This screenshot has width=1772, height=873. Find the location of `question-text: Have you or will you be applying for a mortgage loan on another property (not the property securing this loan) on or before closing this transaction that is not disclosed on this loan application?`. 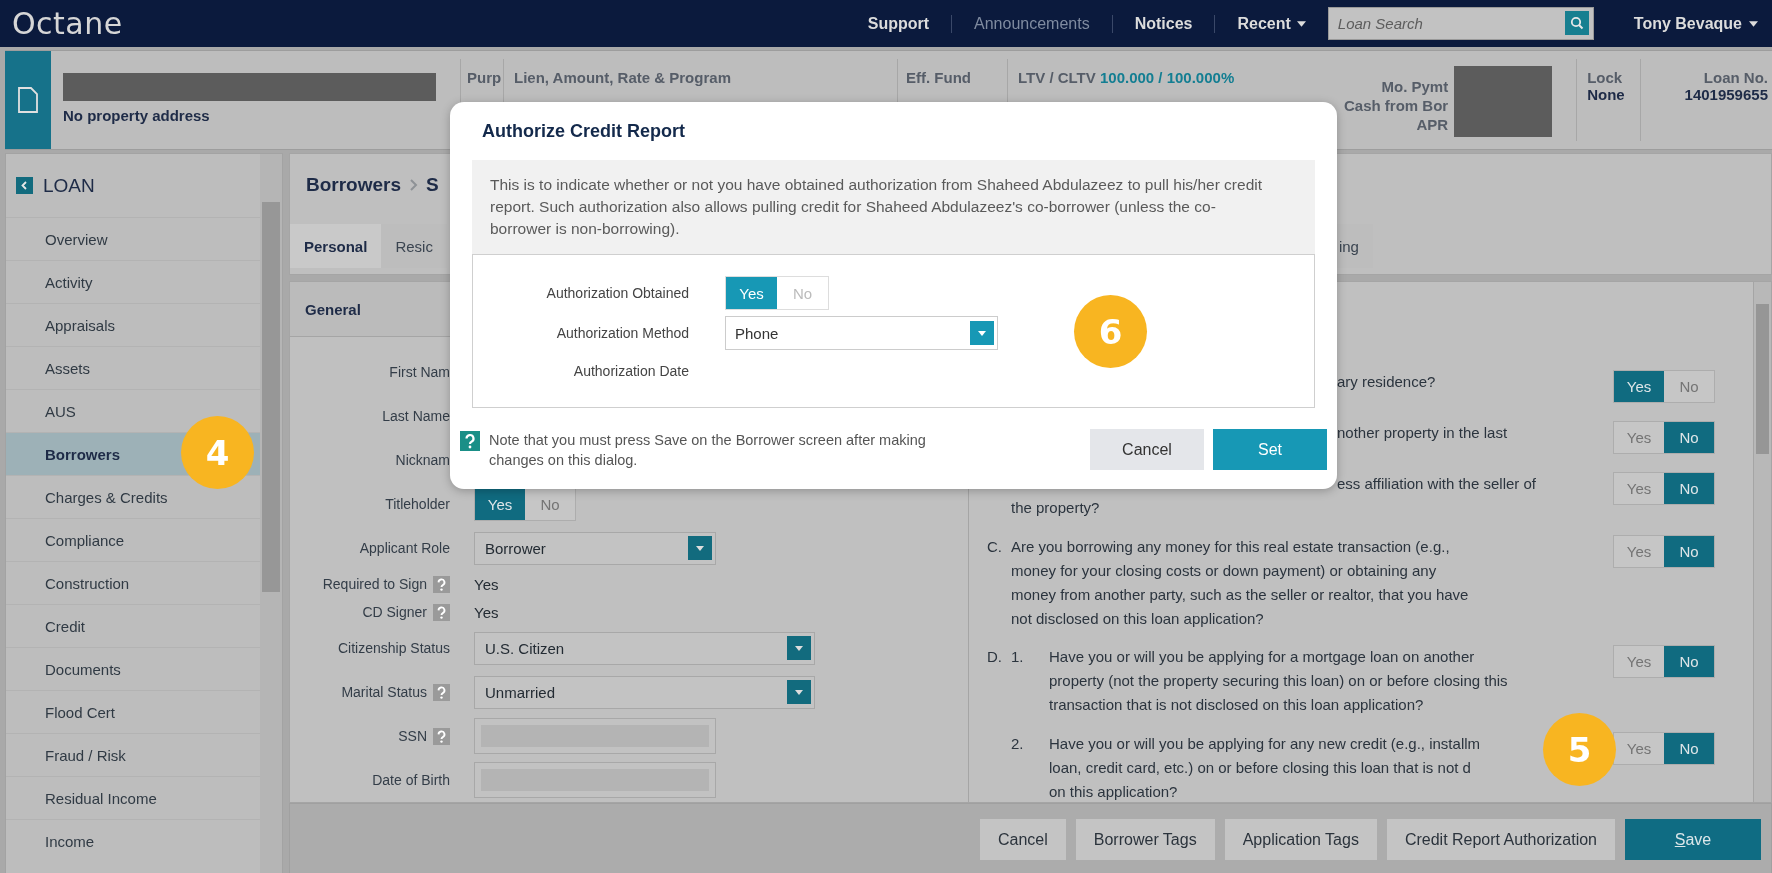

question-text: Have you or will you be applying for a mortgage loan on another property (not the property securing this loan) on or before closing this transaction that is not disclosed on this loan application? is located at coordinates (1278, 681).